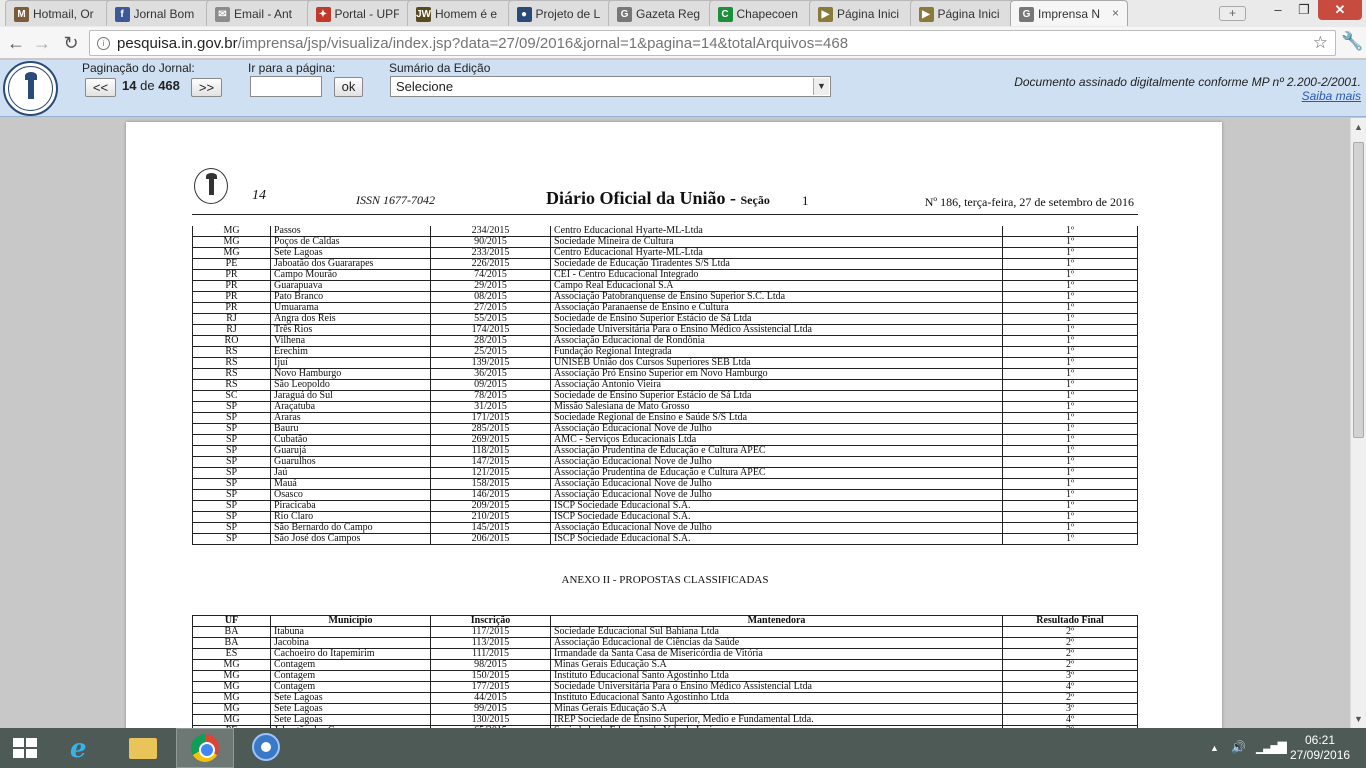 This screenshot has height=768, width=1366. I want to click on tab-11: G Imprensa N ×, so click(1069, 13).